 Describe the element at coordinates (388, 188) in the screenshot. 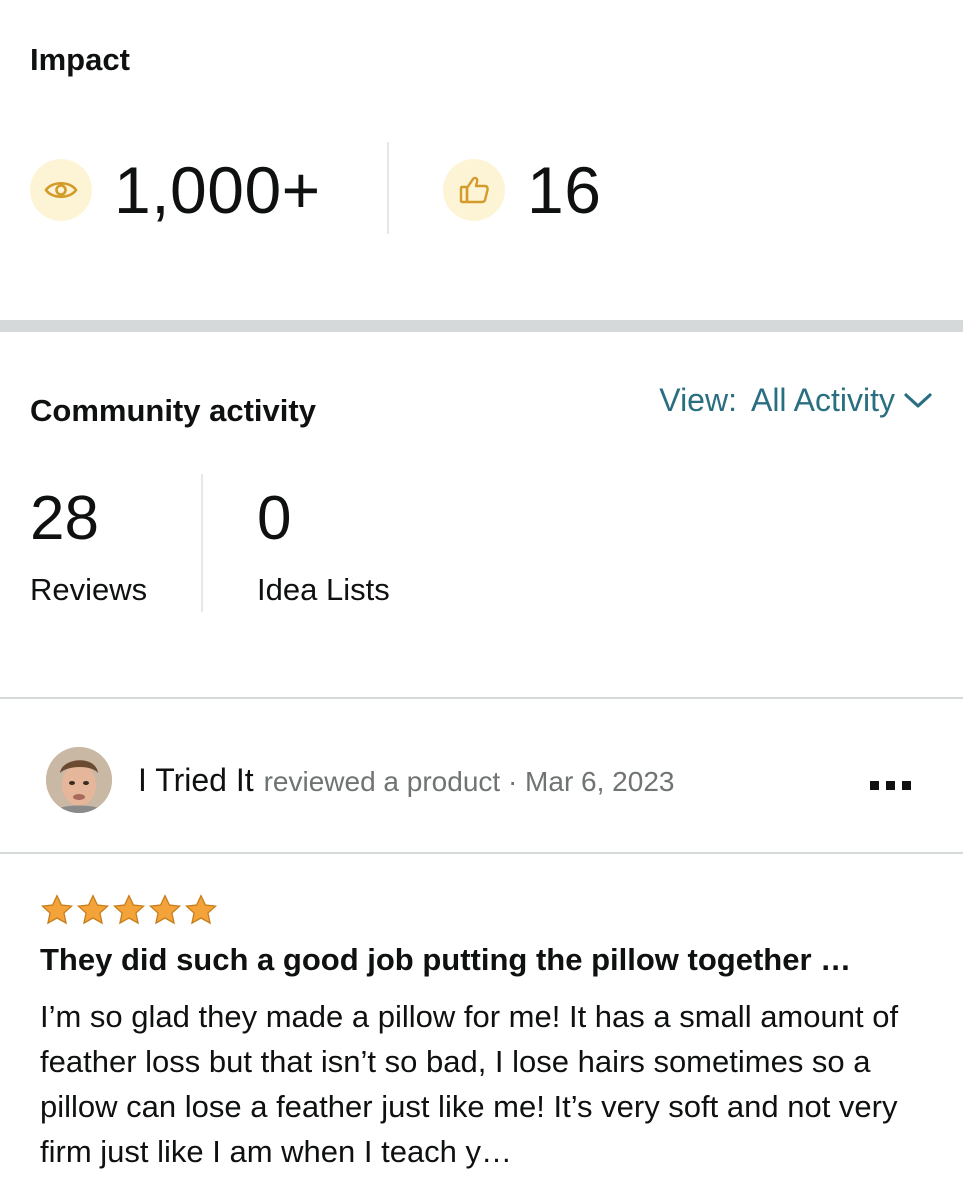

I see `impact-divider` at that location.